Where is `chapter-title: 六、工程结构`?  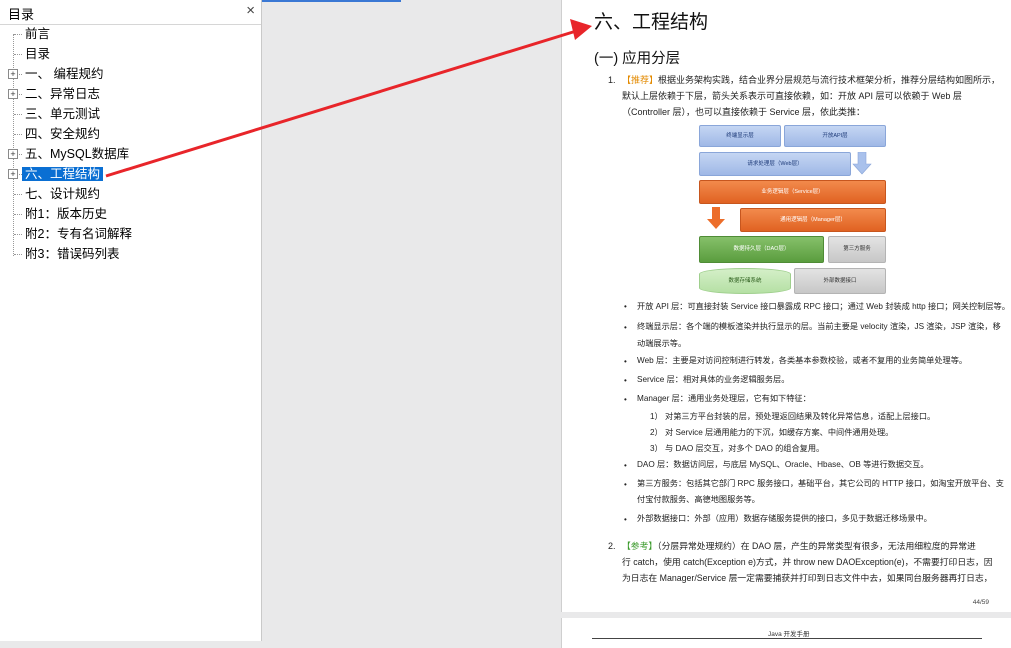
chapter-title: 六、工程结构 is located at coordinates (651, 22).